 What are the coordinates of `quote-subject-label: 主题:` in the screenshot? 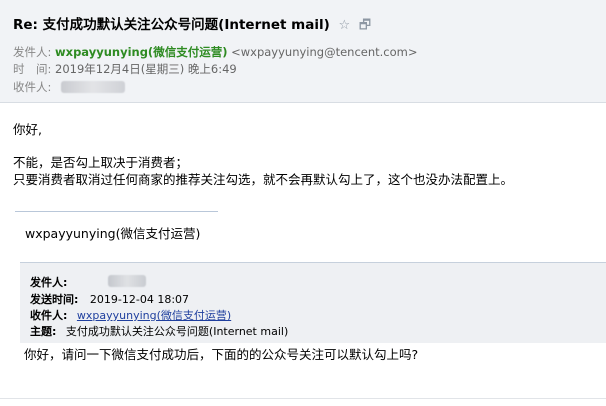 It's located at (43, 331).